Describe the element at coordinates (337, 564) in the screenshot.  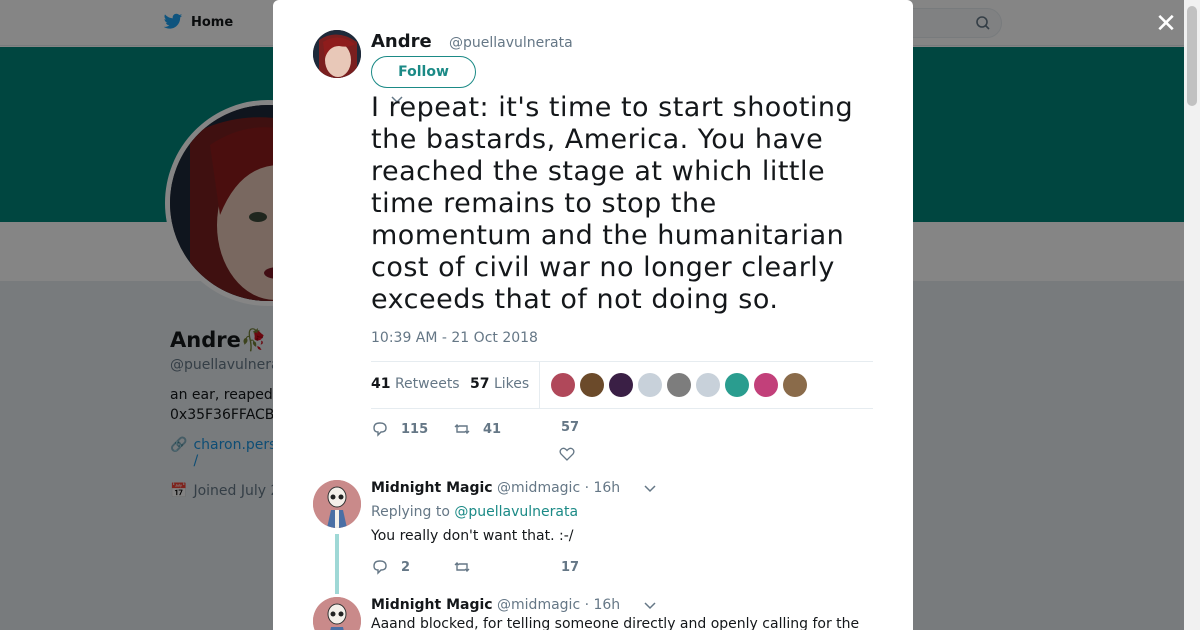
I see `thread-line` at that location.